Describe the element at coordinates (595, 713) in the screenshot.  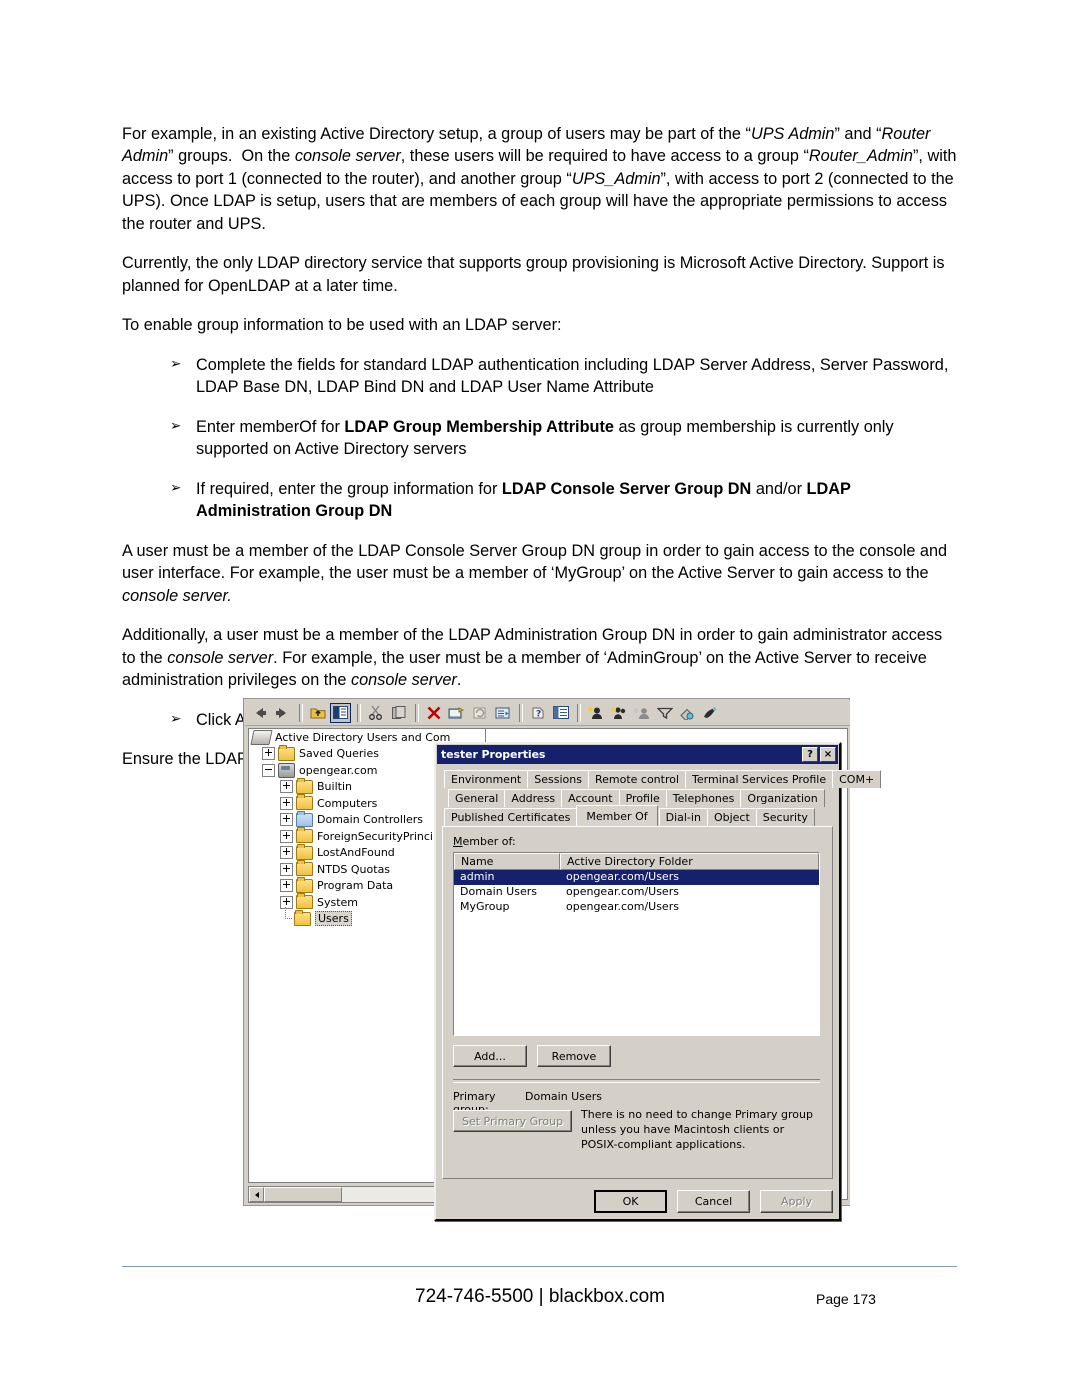
I see `new-user-icon` at that location.